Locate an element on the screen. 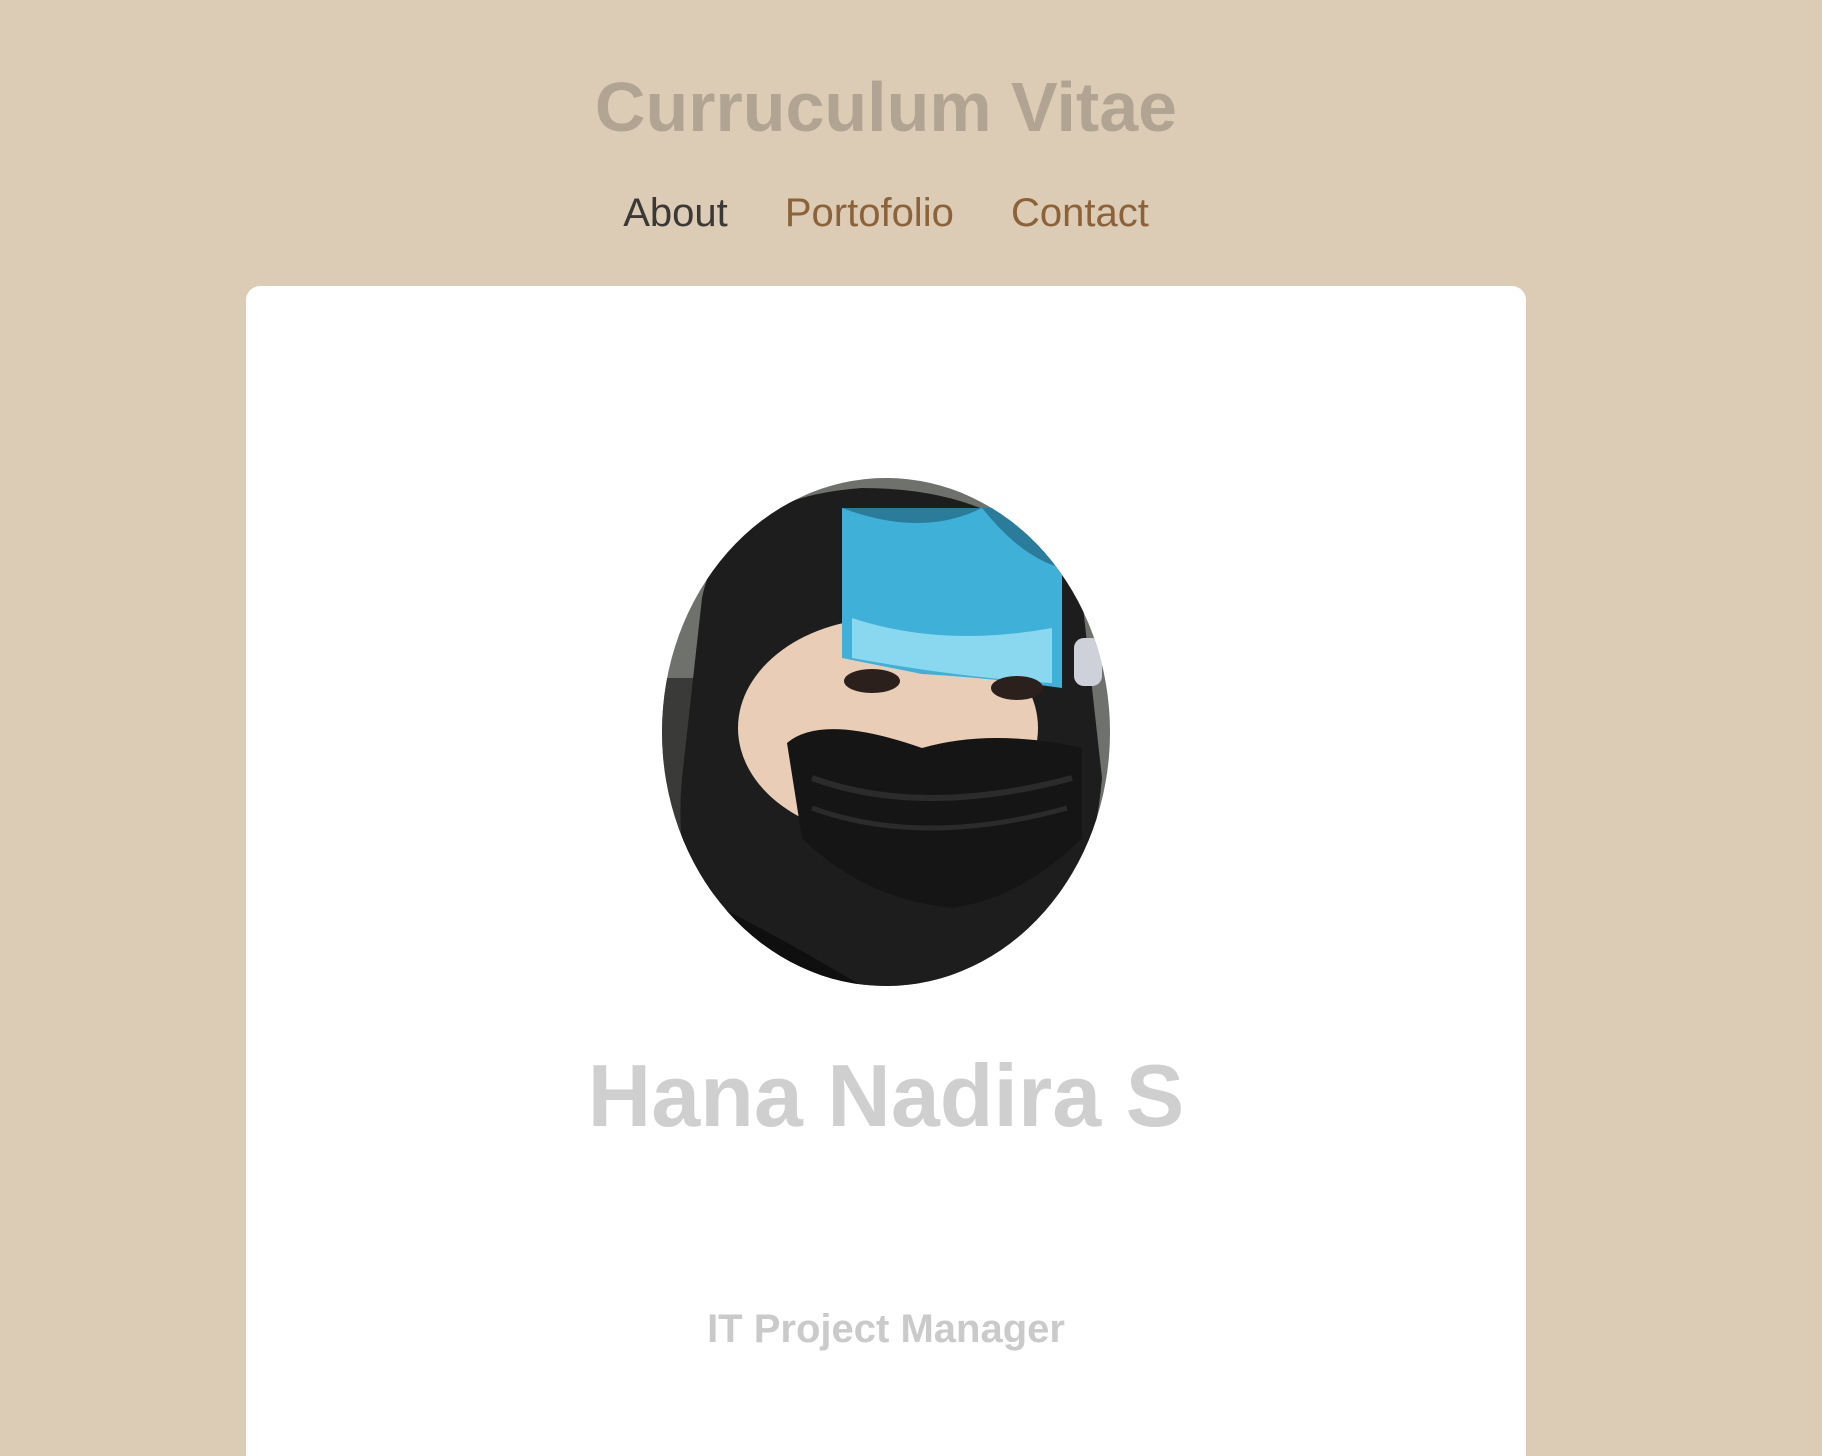 The image size is (1822, 1456). main-nav: About Portofolio Contact is located at coordinates (886, 213).